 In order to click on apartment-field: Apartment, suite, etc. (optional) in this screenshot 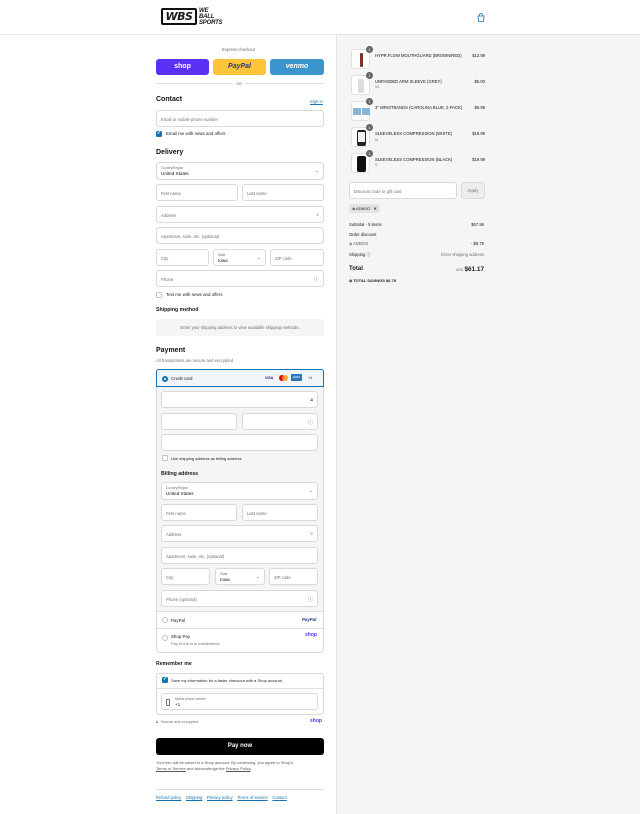, I will do `click(240, 235)`.